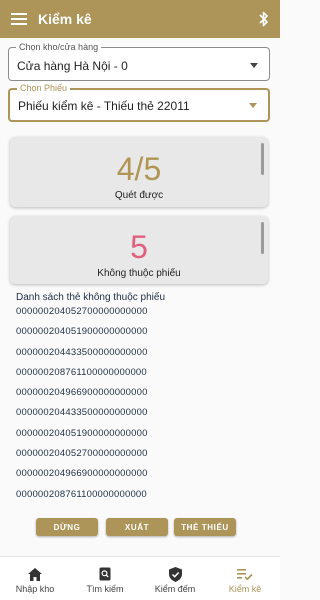 The image size is (320, 600). What do you see at coordinates (175, 589) in the screenshot?
I see `nav-label: Kiểm đếm` at bounding box center [175, 589].